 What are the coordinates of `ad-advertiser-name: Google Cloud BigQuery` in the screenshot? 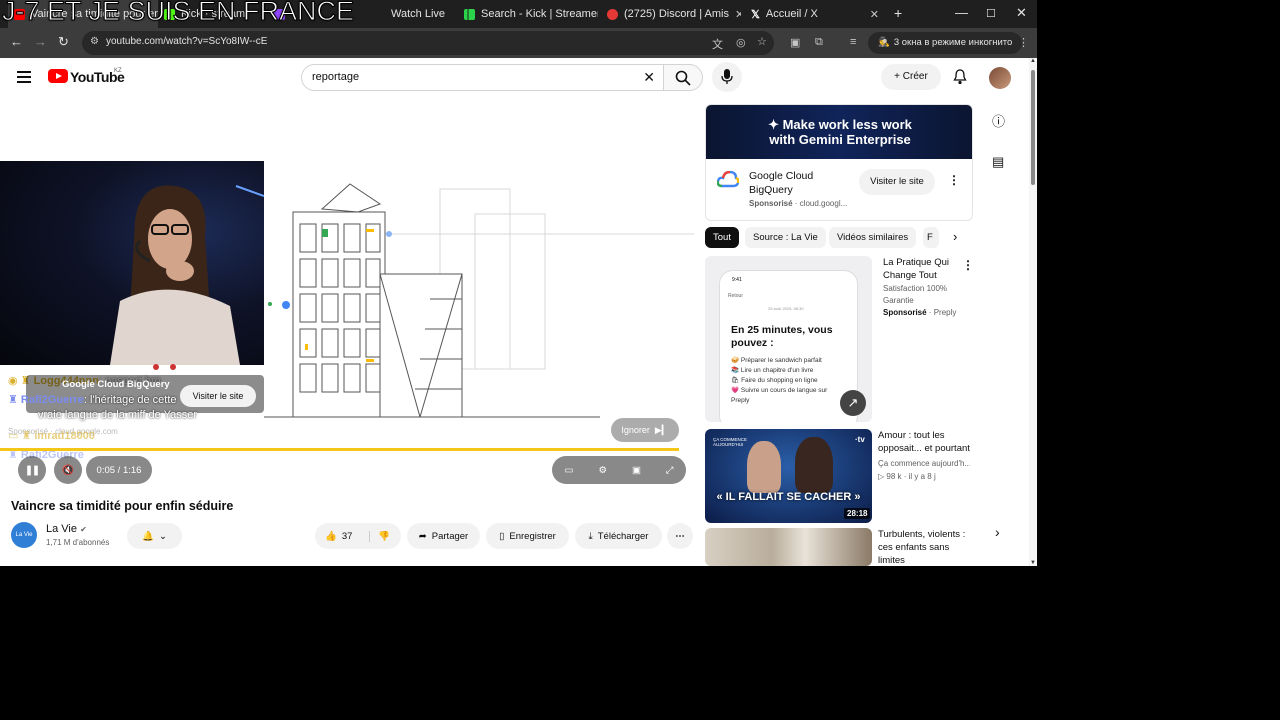 It's located at (799, 183).